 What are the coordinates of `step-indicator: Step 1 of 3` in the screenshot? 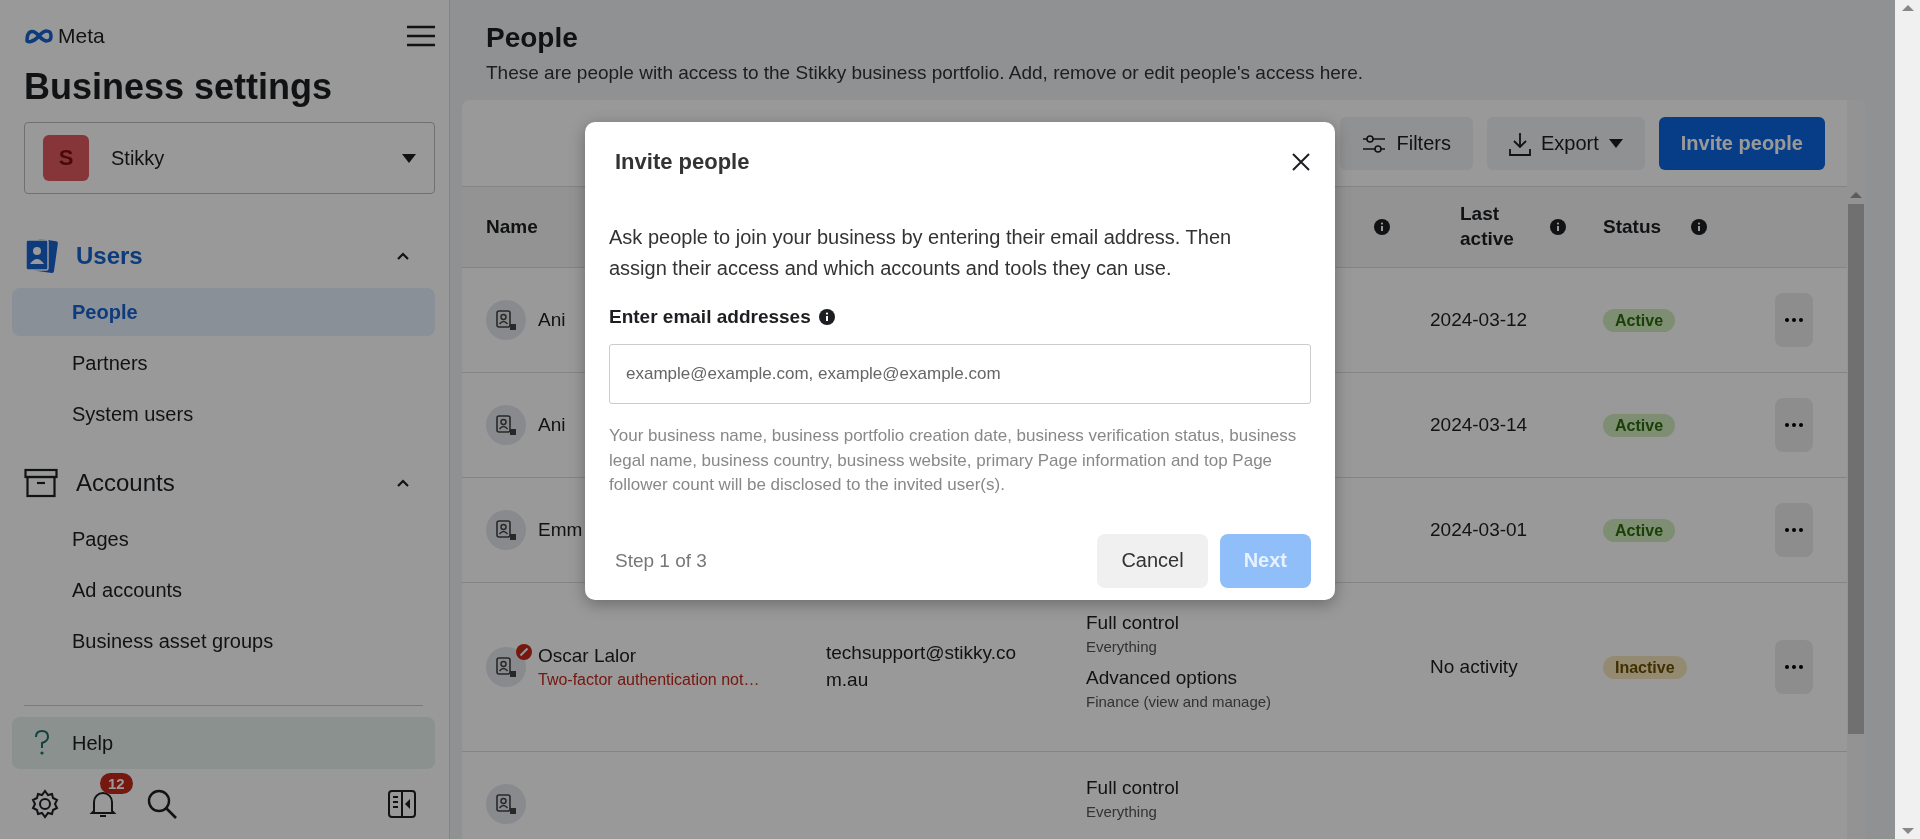 It's located at (661, 560).